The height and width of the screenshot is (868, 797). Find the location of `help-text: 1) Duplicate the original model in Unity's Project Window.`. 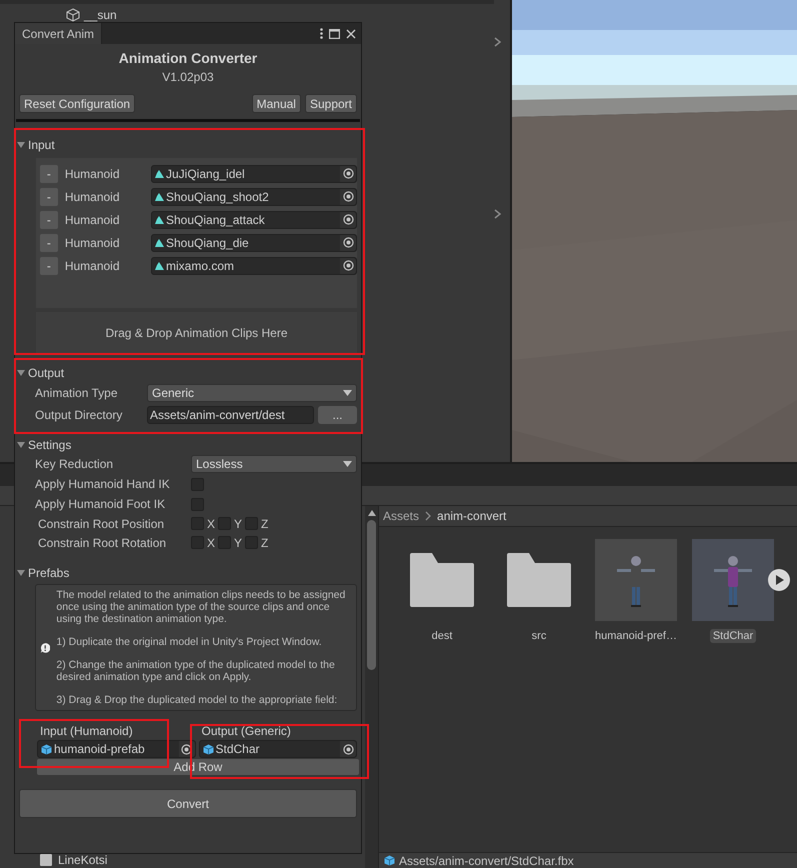

help-text: 1) Duplicate the original model in Unity's Project Window. is located at coordinates (189, 642).